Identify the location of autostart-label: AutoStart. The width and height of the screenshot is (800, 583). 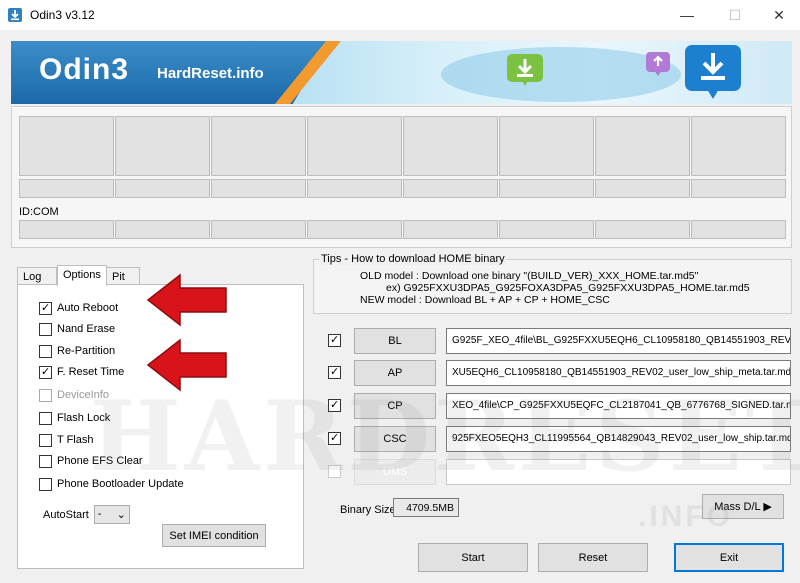
(66, 514).